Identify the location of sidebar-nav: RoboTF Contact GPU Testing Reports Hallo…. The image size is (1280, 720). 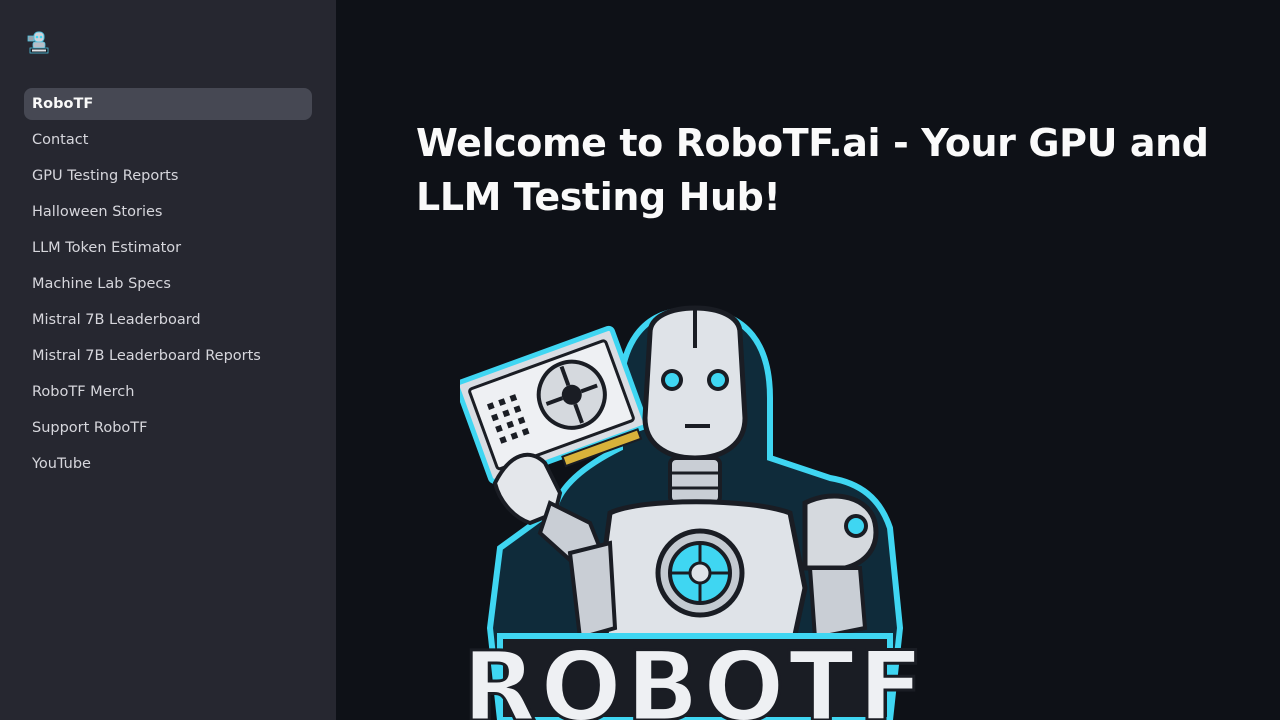
(168, 286).